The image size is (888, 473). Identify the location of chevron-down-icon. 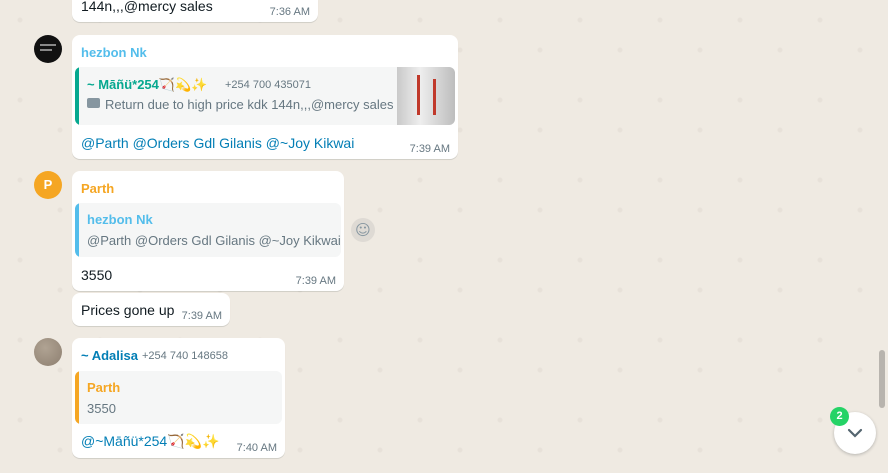
(855, 433).